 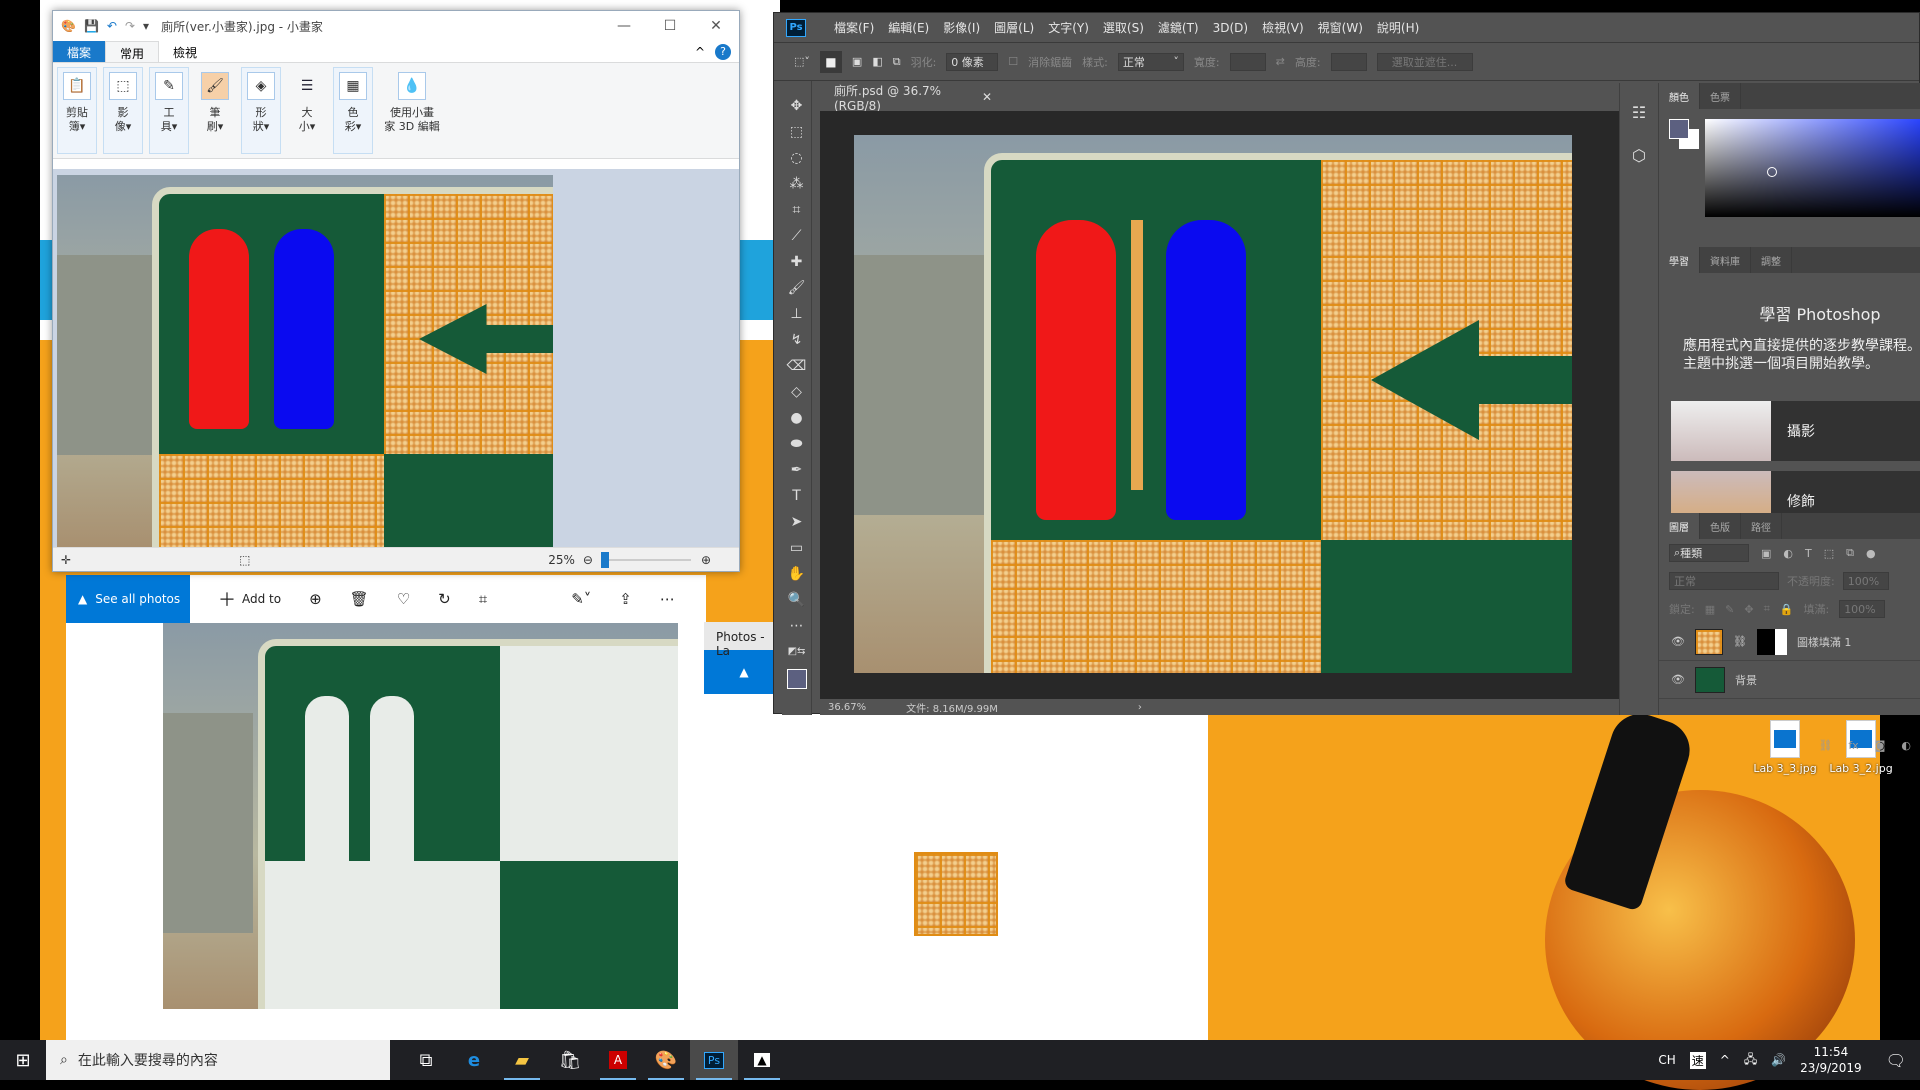 I want to click on filter-adjustment-icon: ◐, so click(x=1788, y=553).